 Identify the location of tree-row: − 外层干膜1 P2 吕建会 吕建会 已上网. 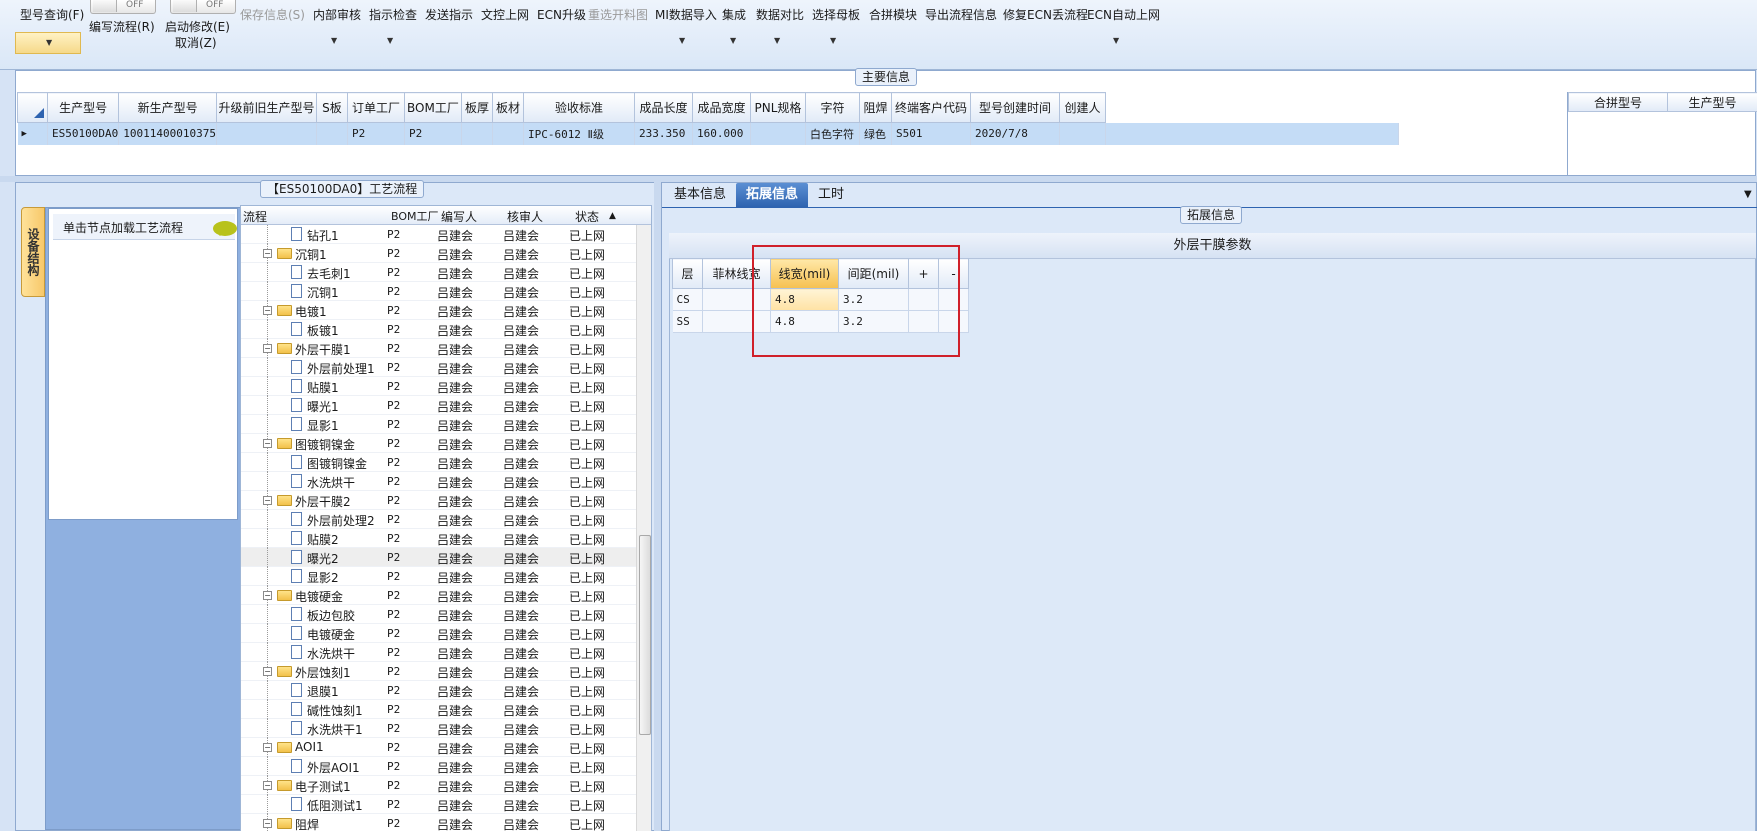
(446, 348).